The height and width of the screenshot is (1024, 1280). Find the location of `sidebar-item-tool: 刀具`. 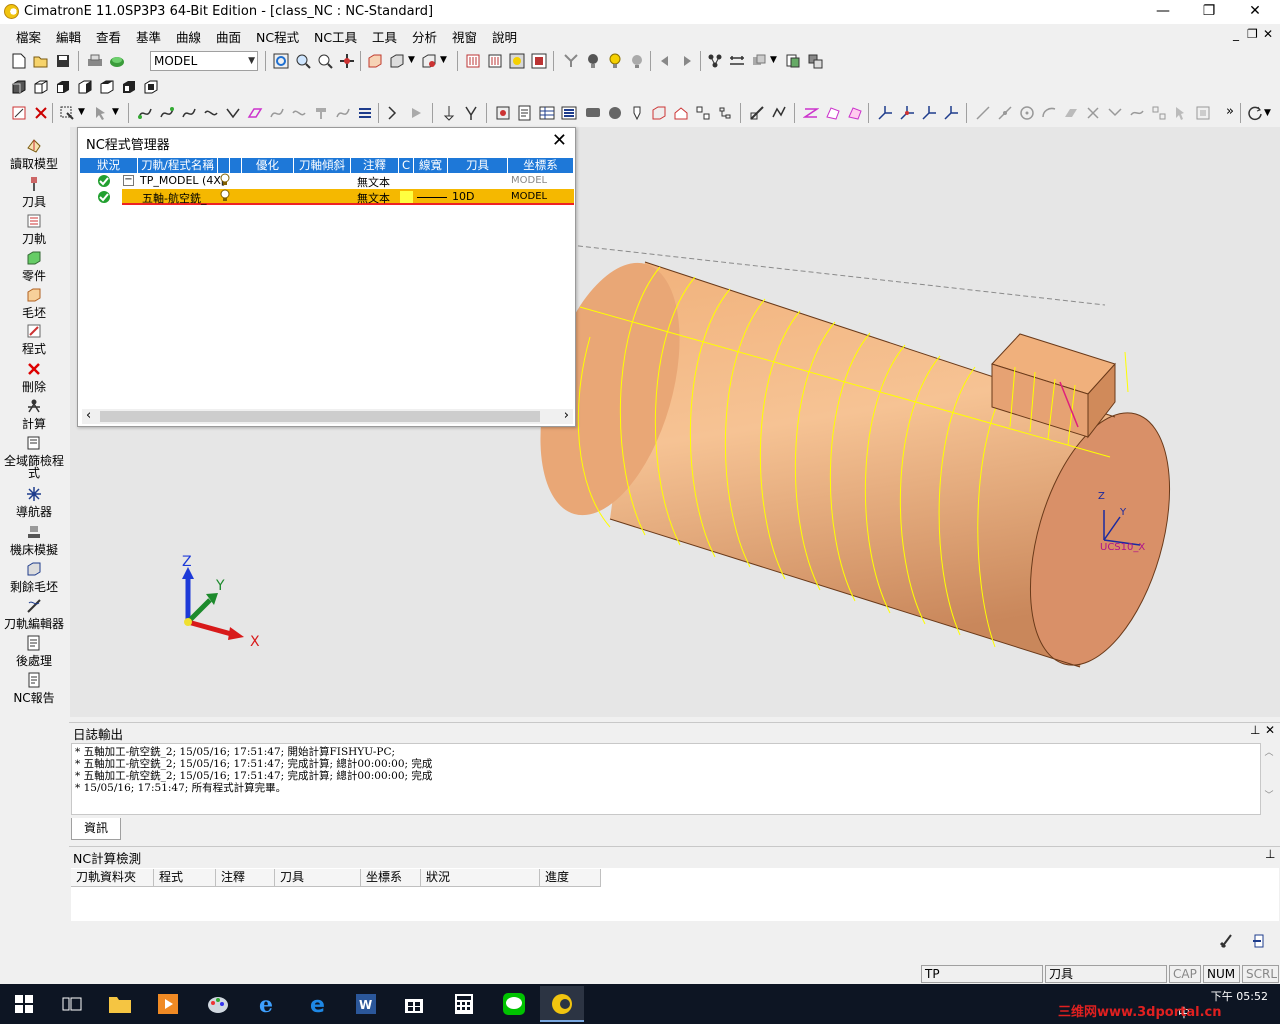

sidebar-item-tool: 刀具 is located at coordinates (34, 193).